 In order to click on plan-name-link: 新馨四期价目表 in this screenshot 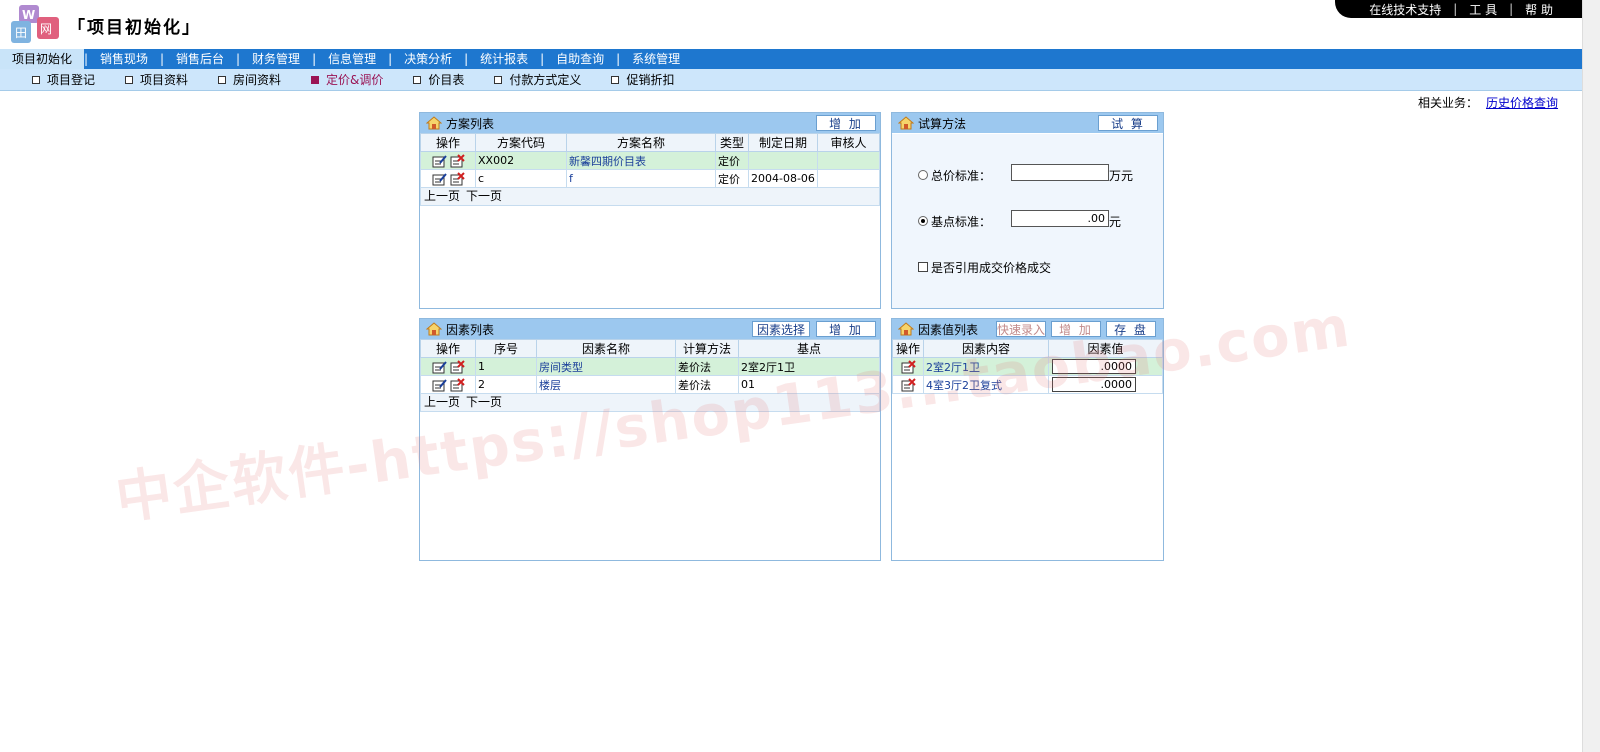, I will do `click(607, 161)`.